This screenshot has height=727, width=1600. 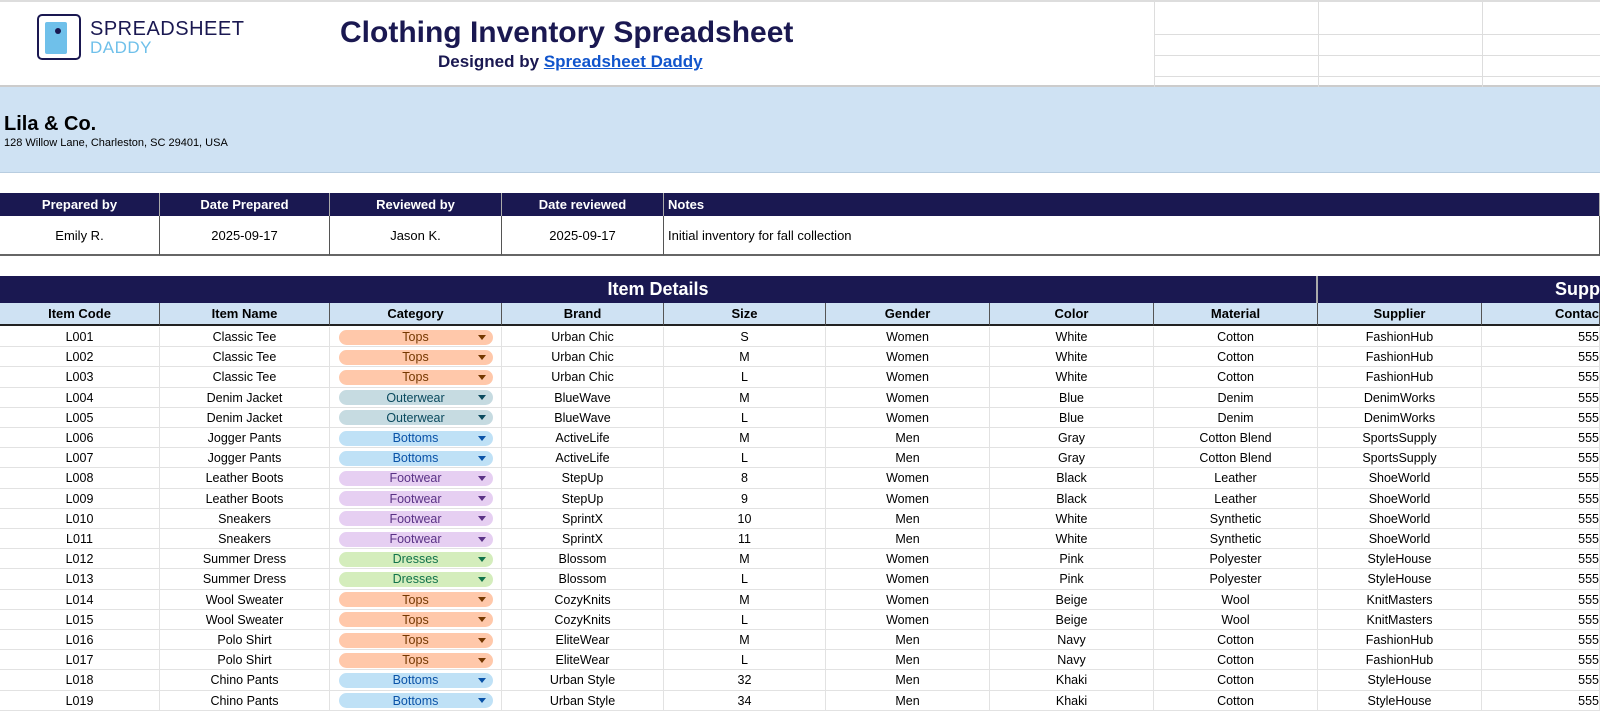 What do you see at coordinates (80, 236) in the screenshot?
I see `info-value: Emily R.` at bounding box center [80, 236].